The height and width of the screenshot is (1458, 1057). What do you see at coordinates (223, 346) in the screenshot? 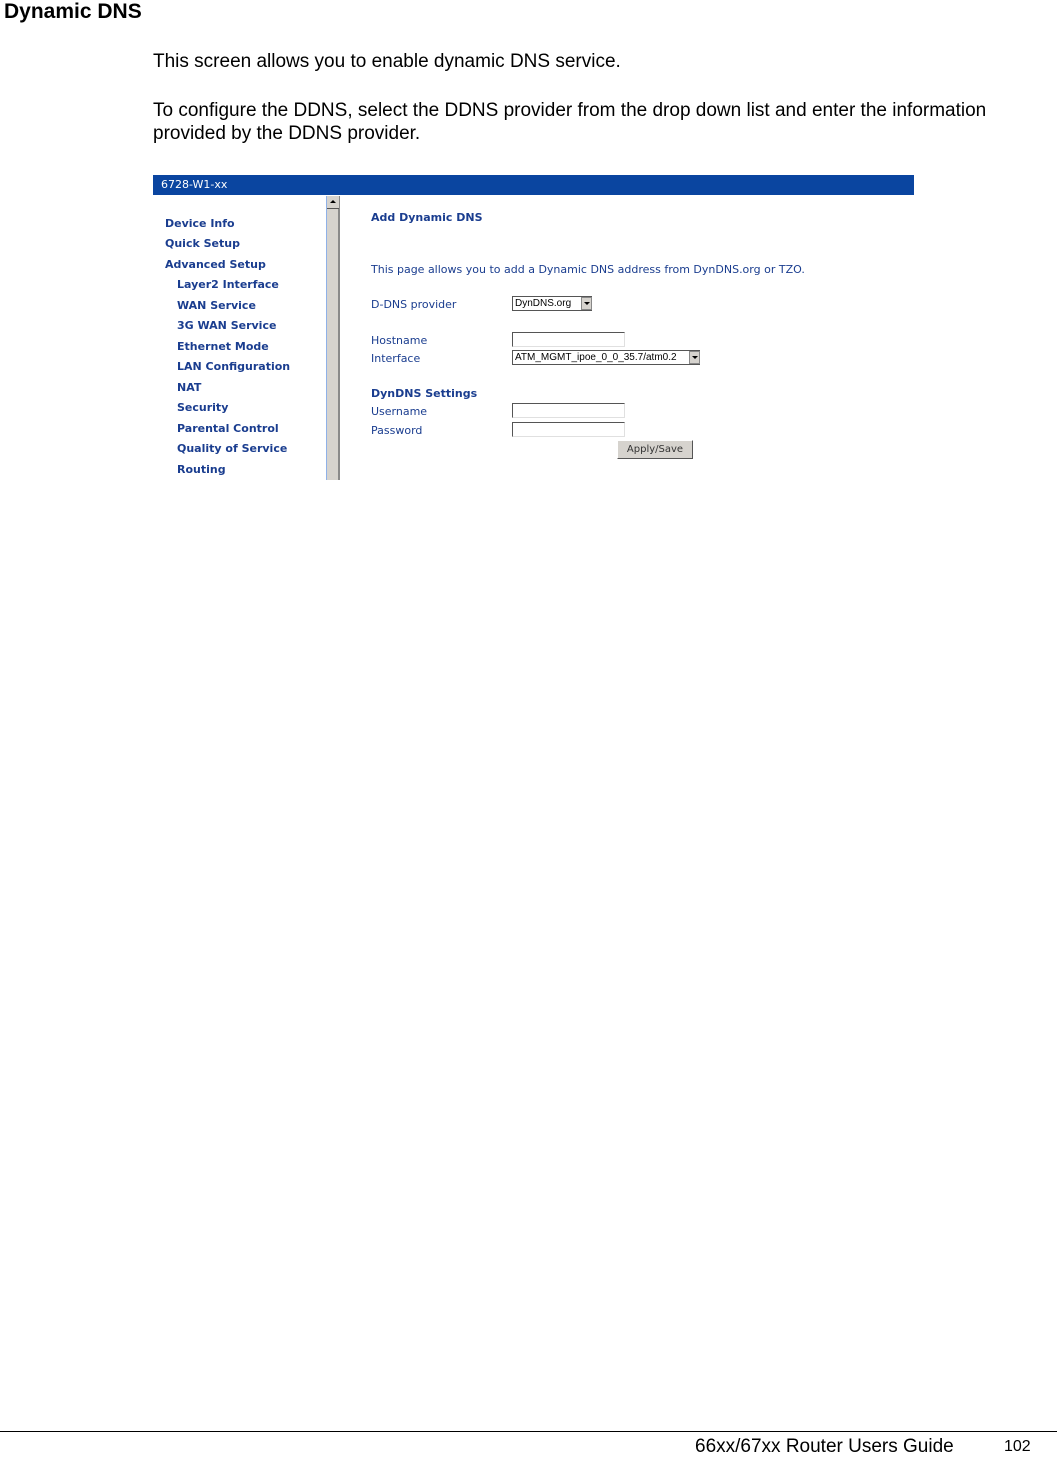
I see `sidebar-item-ethernet-mode: Ethernet Mode` at bounding box center [223, 346].